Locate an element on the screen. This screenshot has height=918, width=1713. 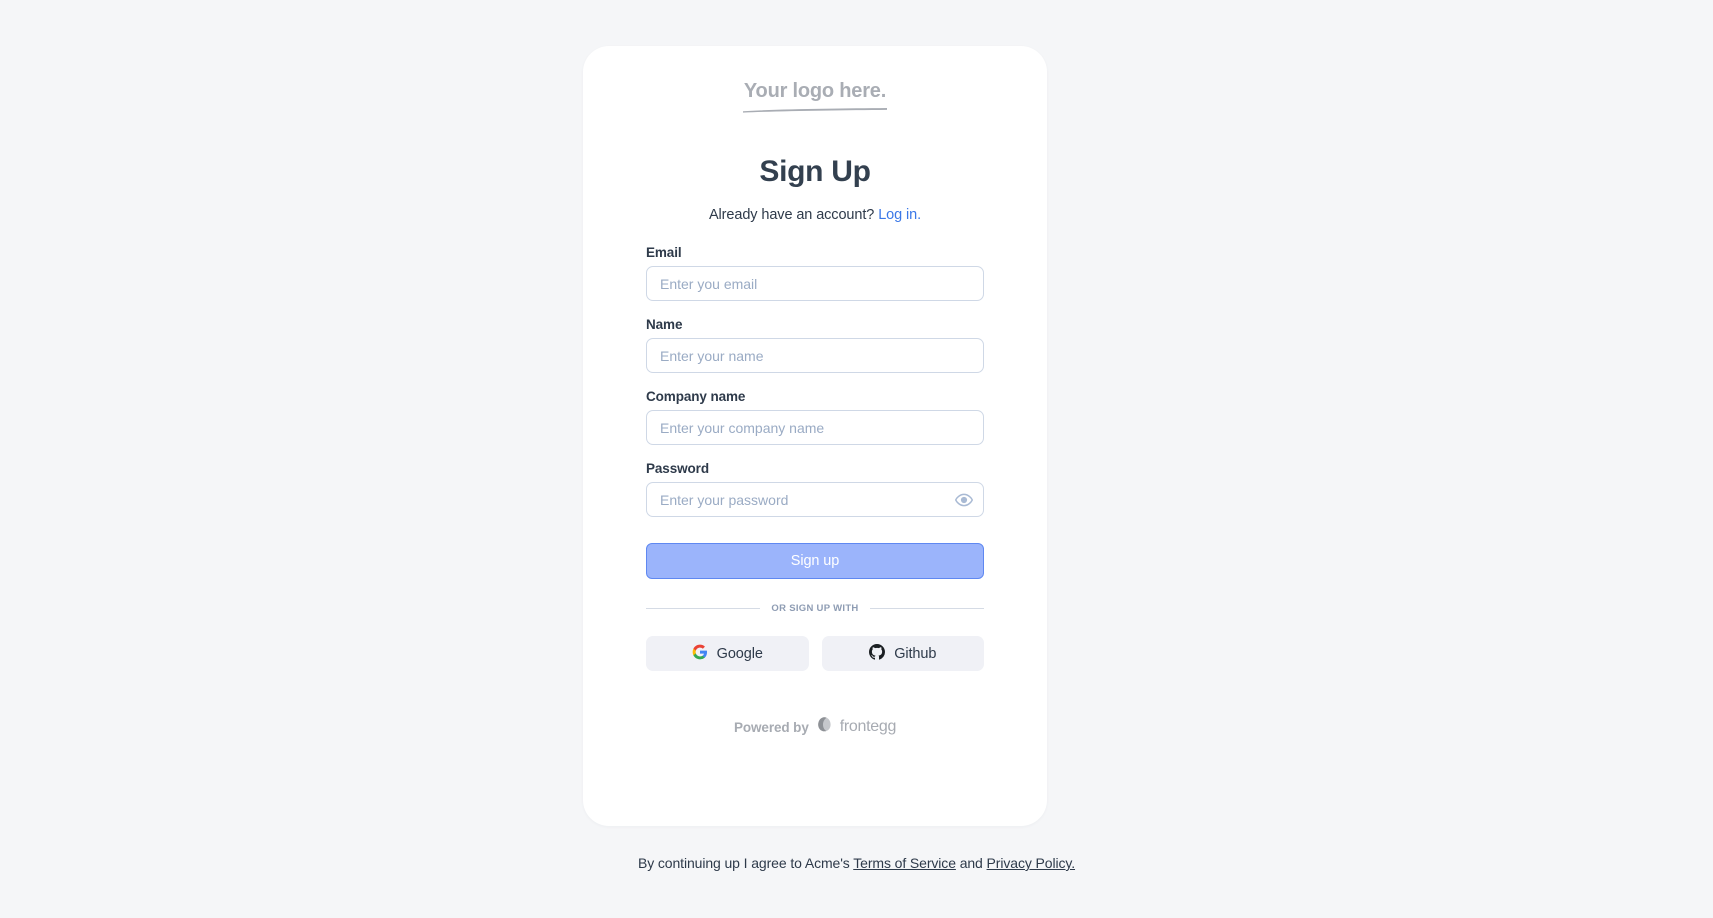
field-label-name: Name is located at coordinates (664, 324).